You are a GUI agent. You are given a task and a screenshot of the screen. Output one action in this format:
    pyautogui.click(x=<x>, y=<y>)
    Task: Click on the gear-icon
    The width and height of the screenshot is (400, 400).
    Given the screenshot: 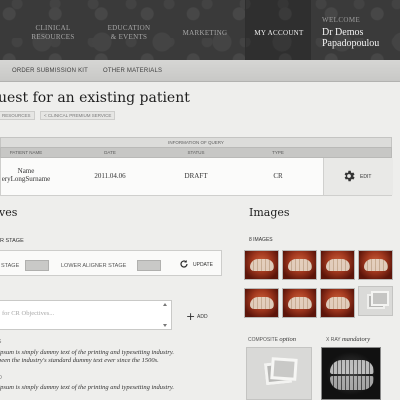 What is the action you would take?
    pyautogui.click(x=349, y=176)
    